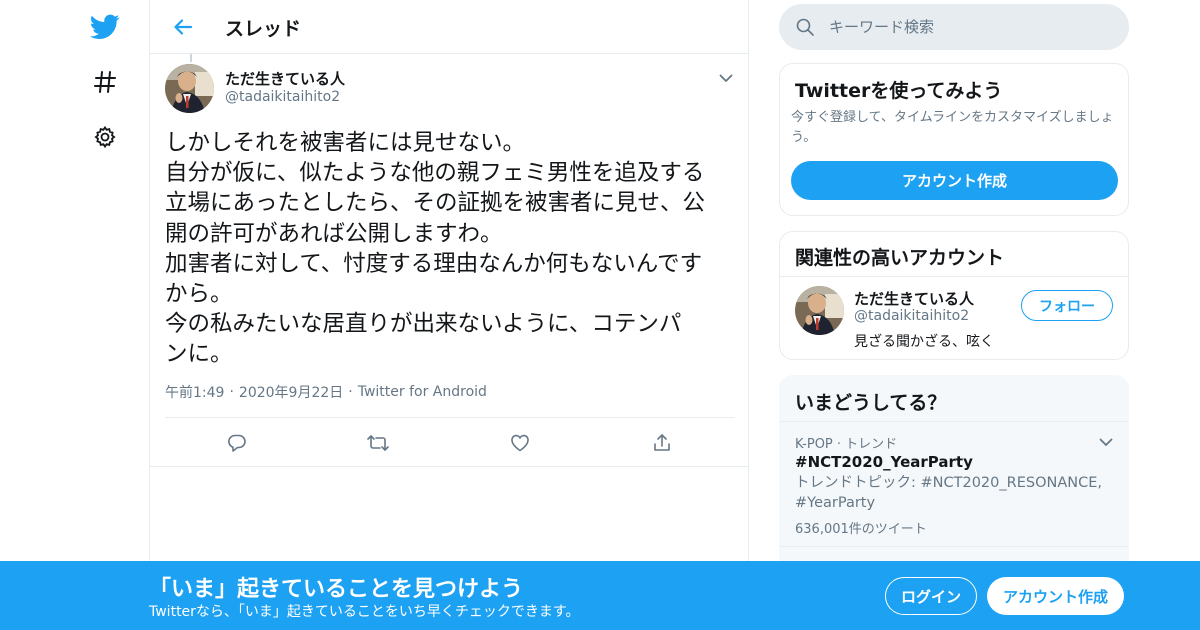  I want to click on follow-button: フォロー, so click(1067, 305).